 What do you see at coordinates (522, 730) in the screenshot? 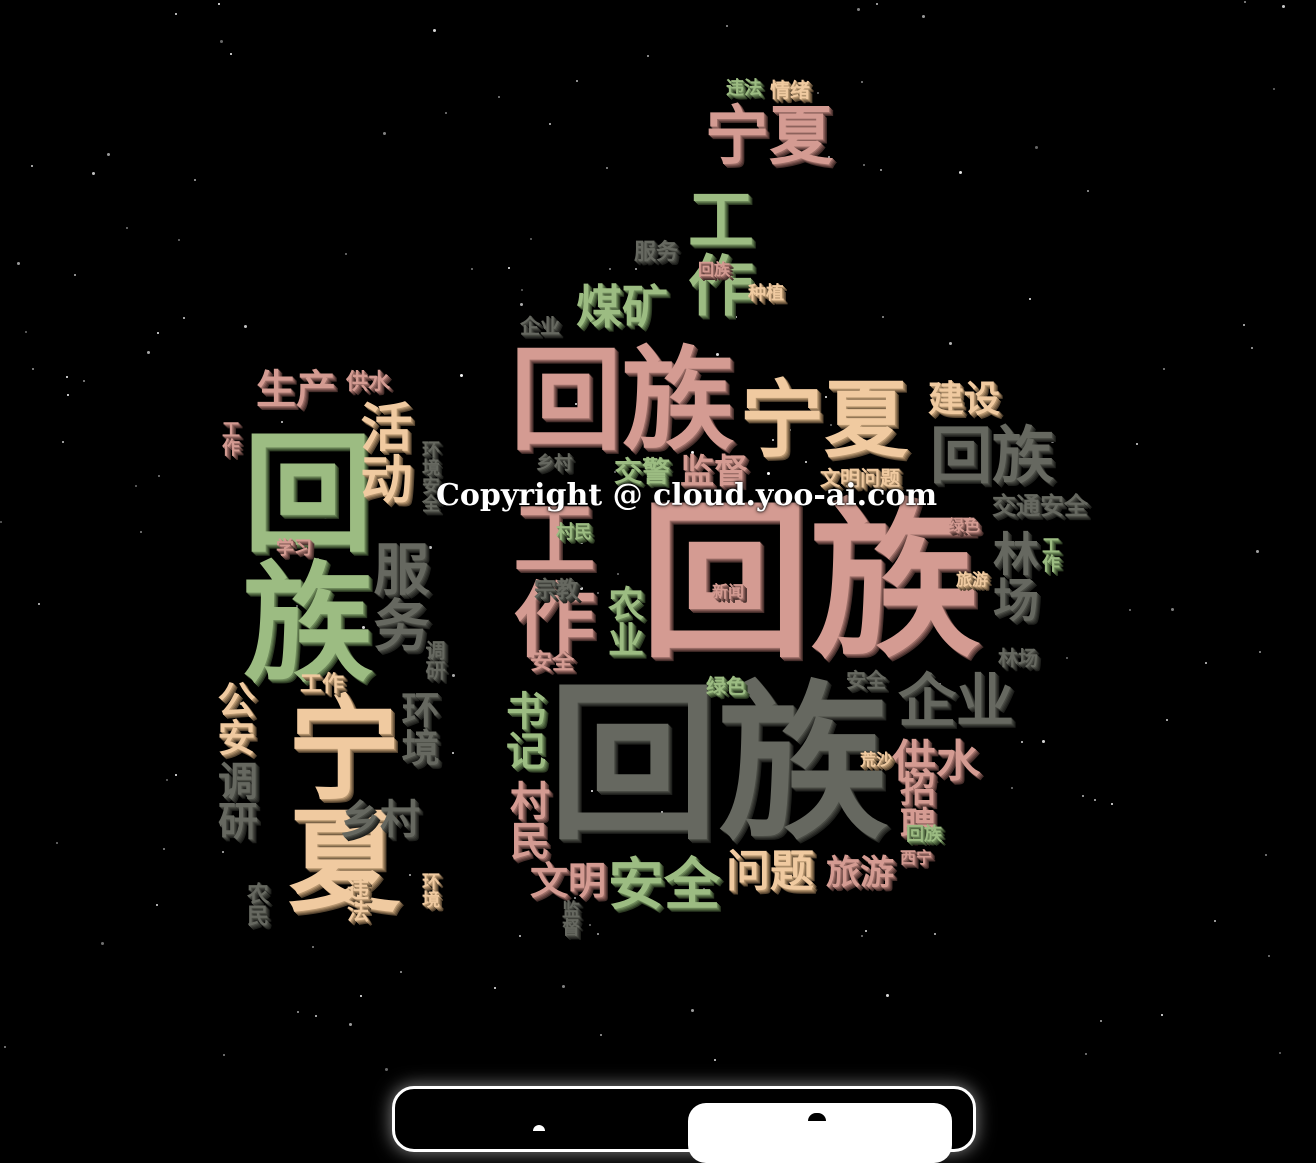
I see `cloud-word: 书记` at bounding box center [522, 730].